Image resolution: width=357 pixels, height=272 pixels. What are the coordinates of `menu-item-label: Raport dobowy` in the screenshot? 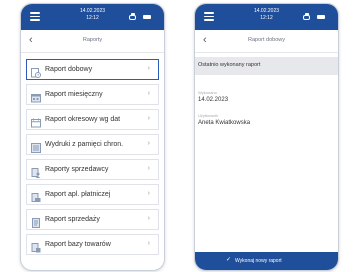 It's located at (69, 69).